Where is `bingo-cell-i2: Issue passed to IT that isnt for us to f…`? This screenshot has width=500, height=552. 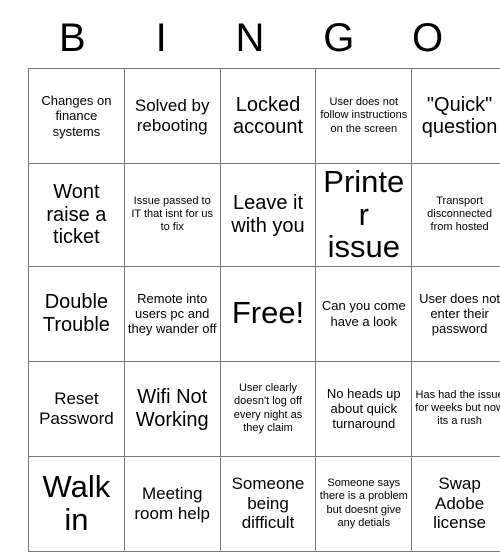
bingo-cell-i2: Issue passed to IT that isnt for us to f… is located at coordinates (172, 215).